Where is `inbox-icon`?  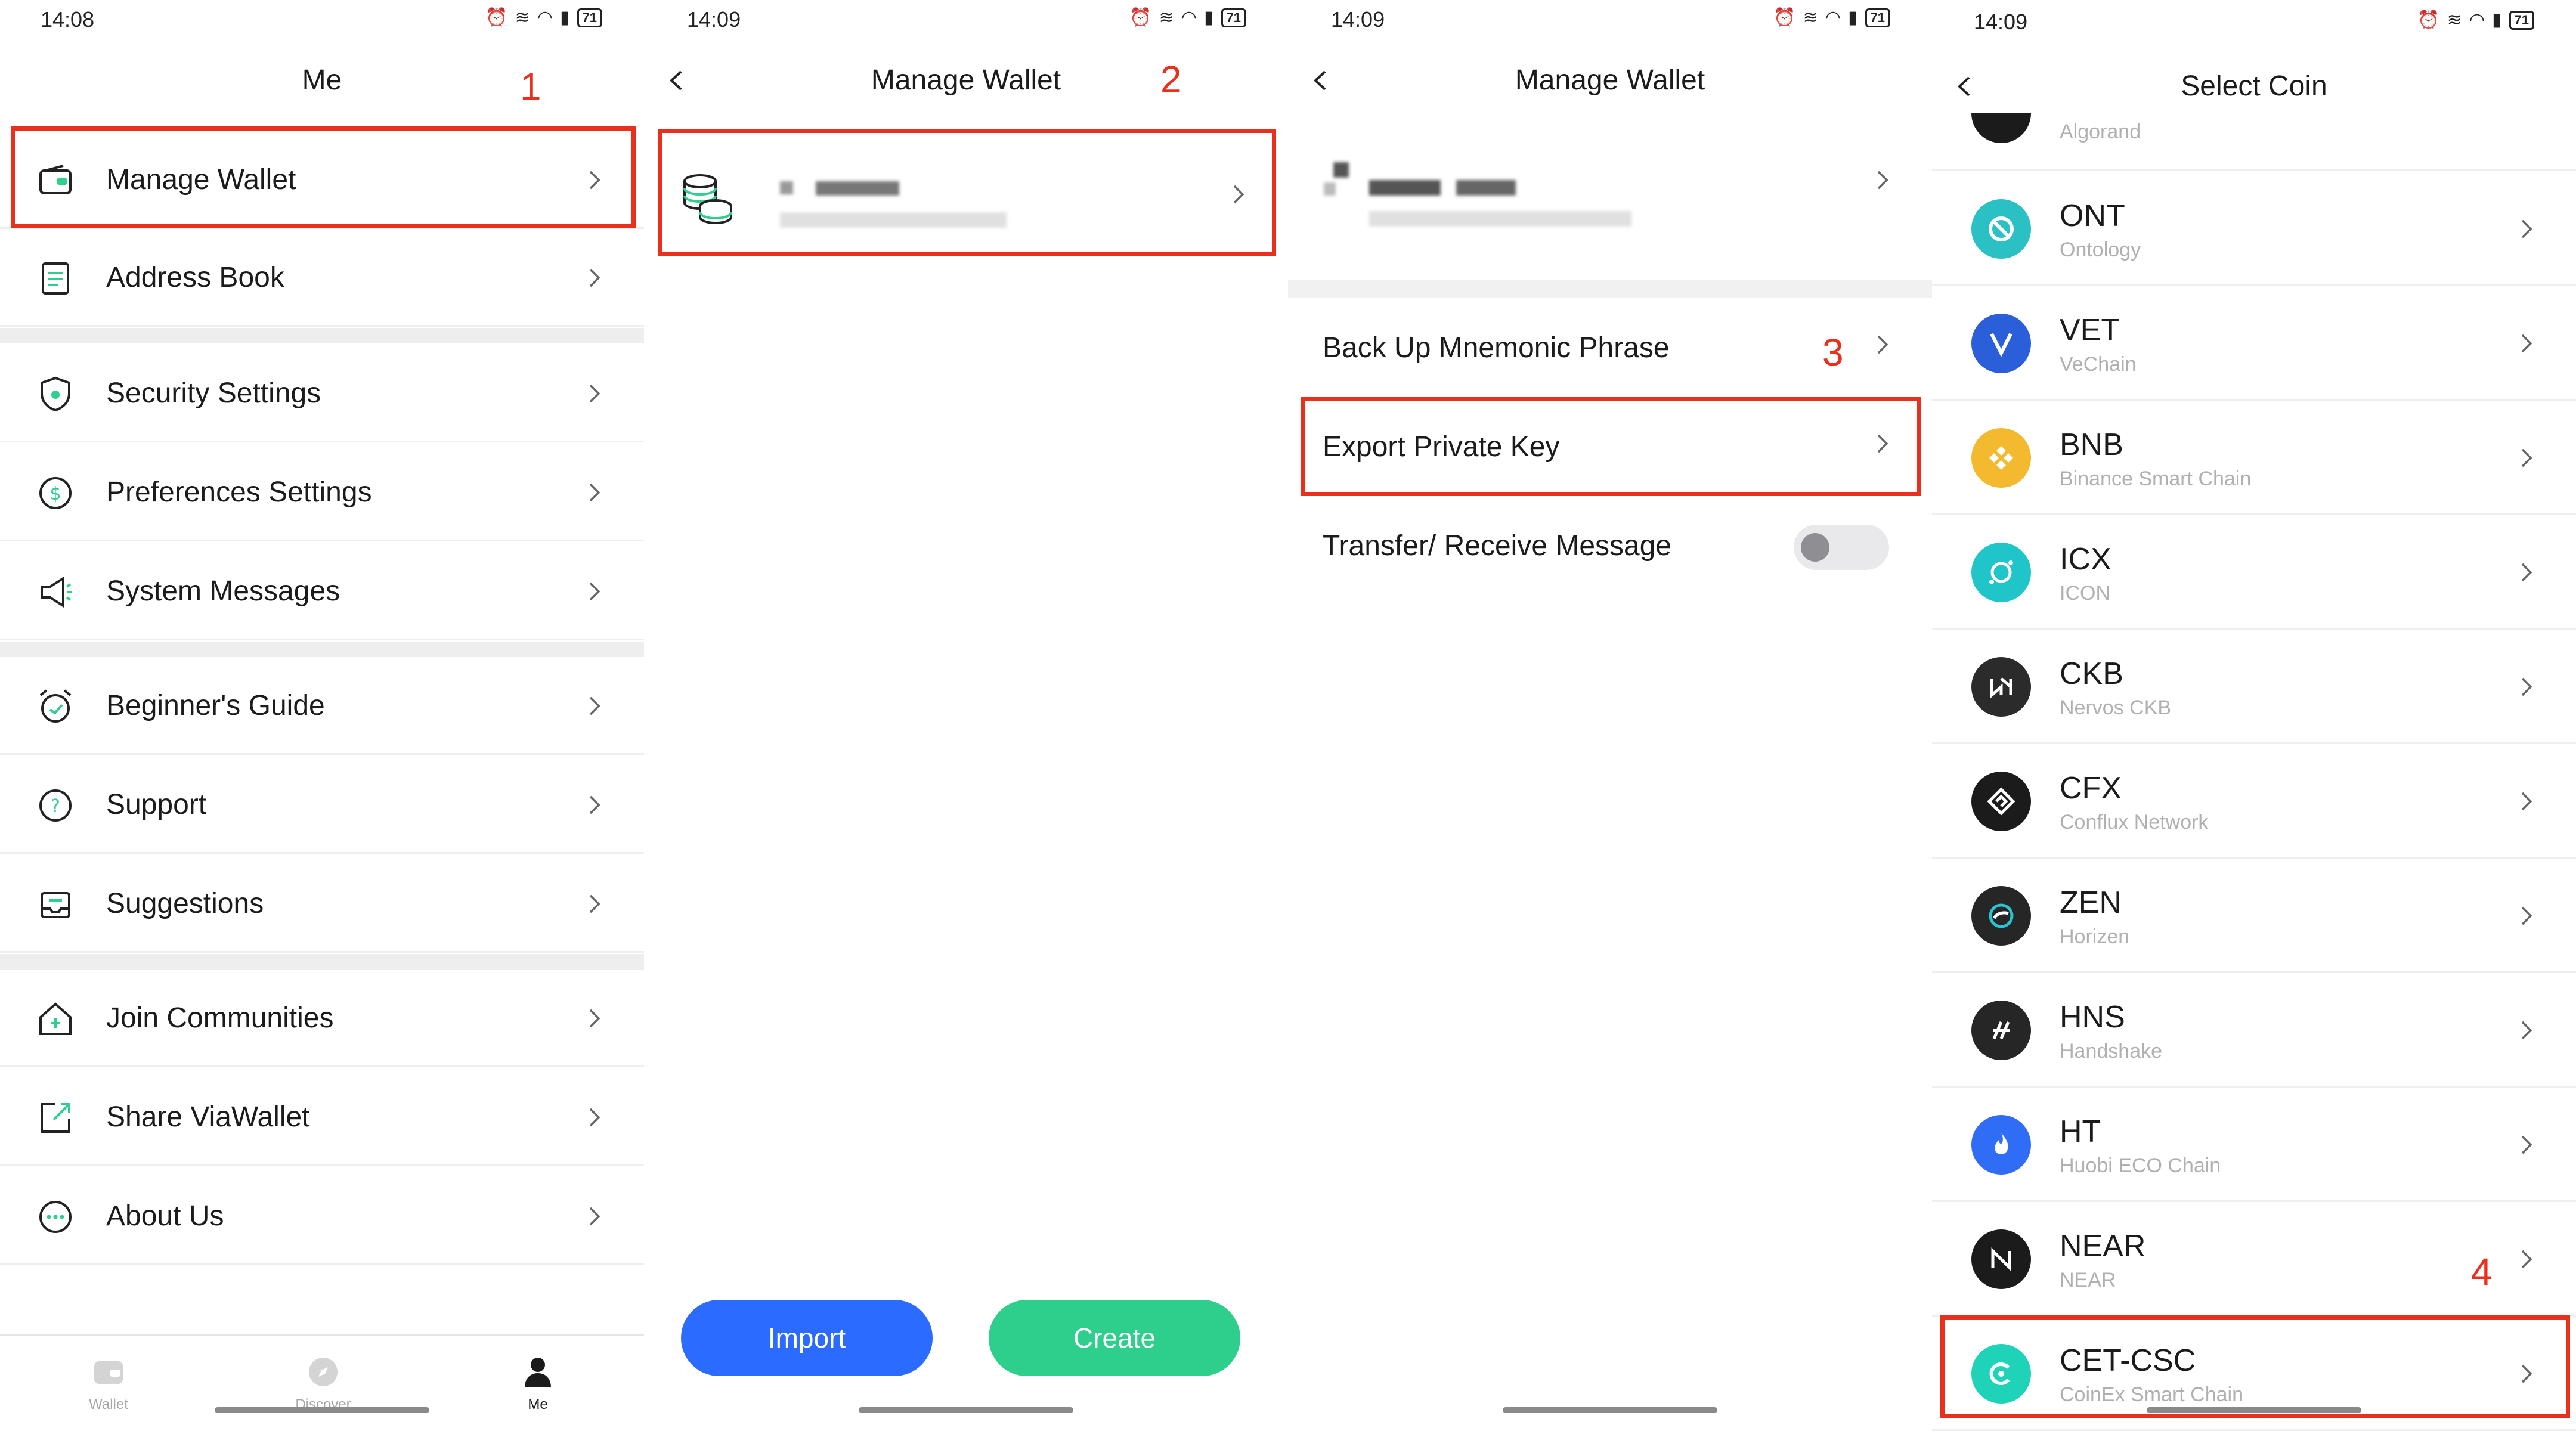
inbox-icon is located at coordinates (56, 905).